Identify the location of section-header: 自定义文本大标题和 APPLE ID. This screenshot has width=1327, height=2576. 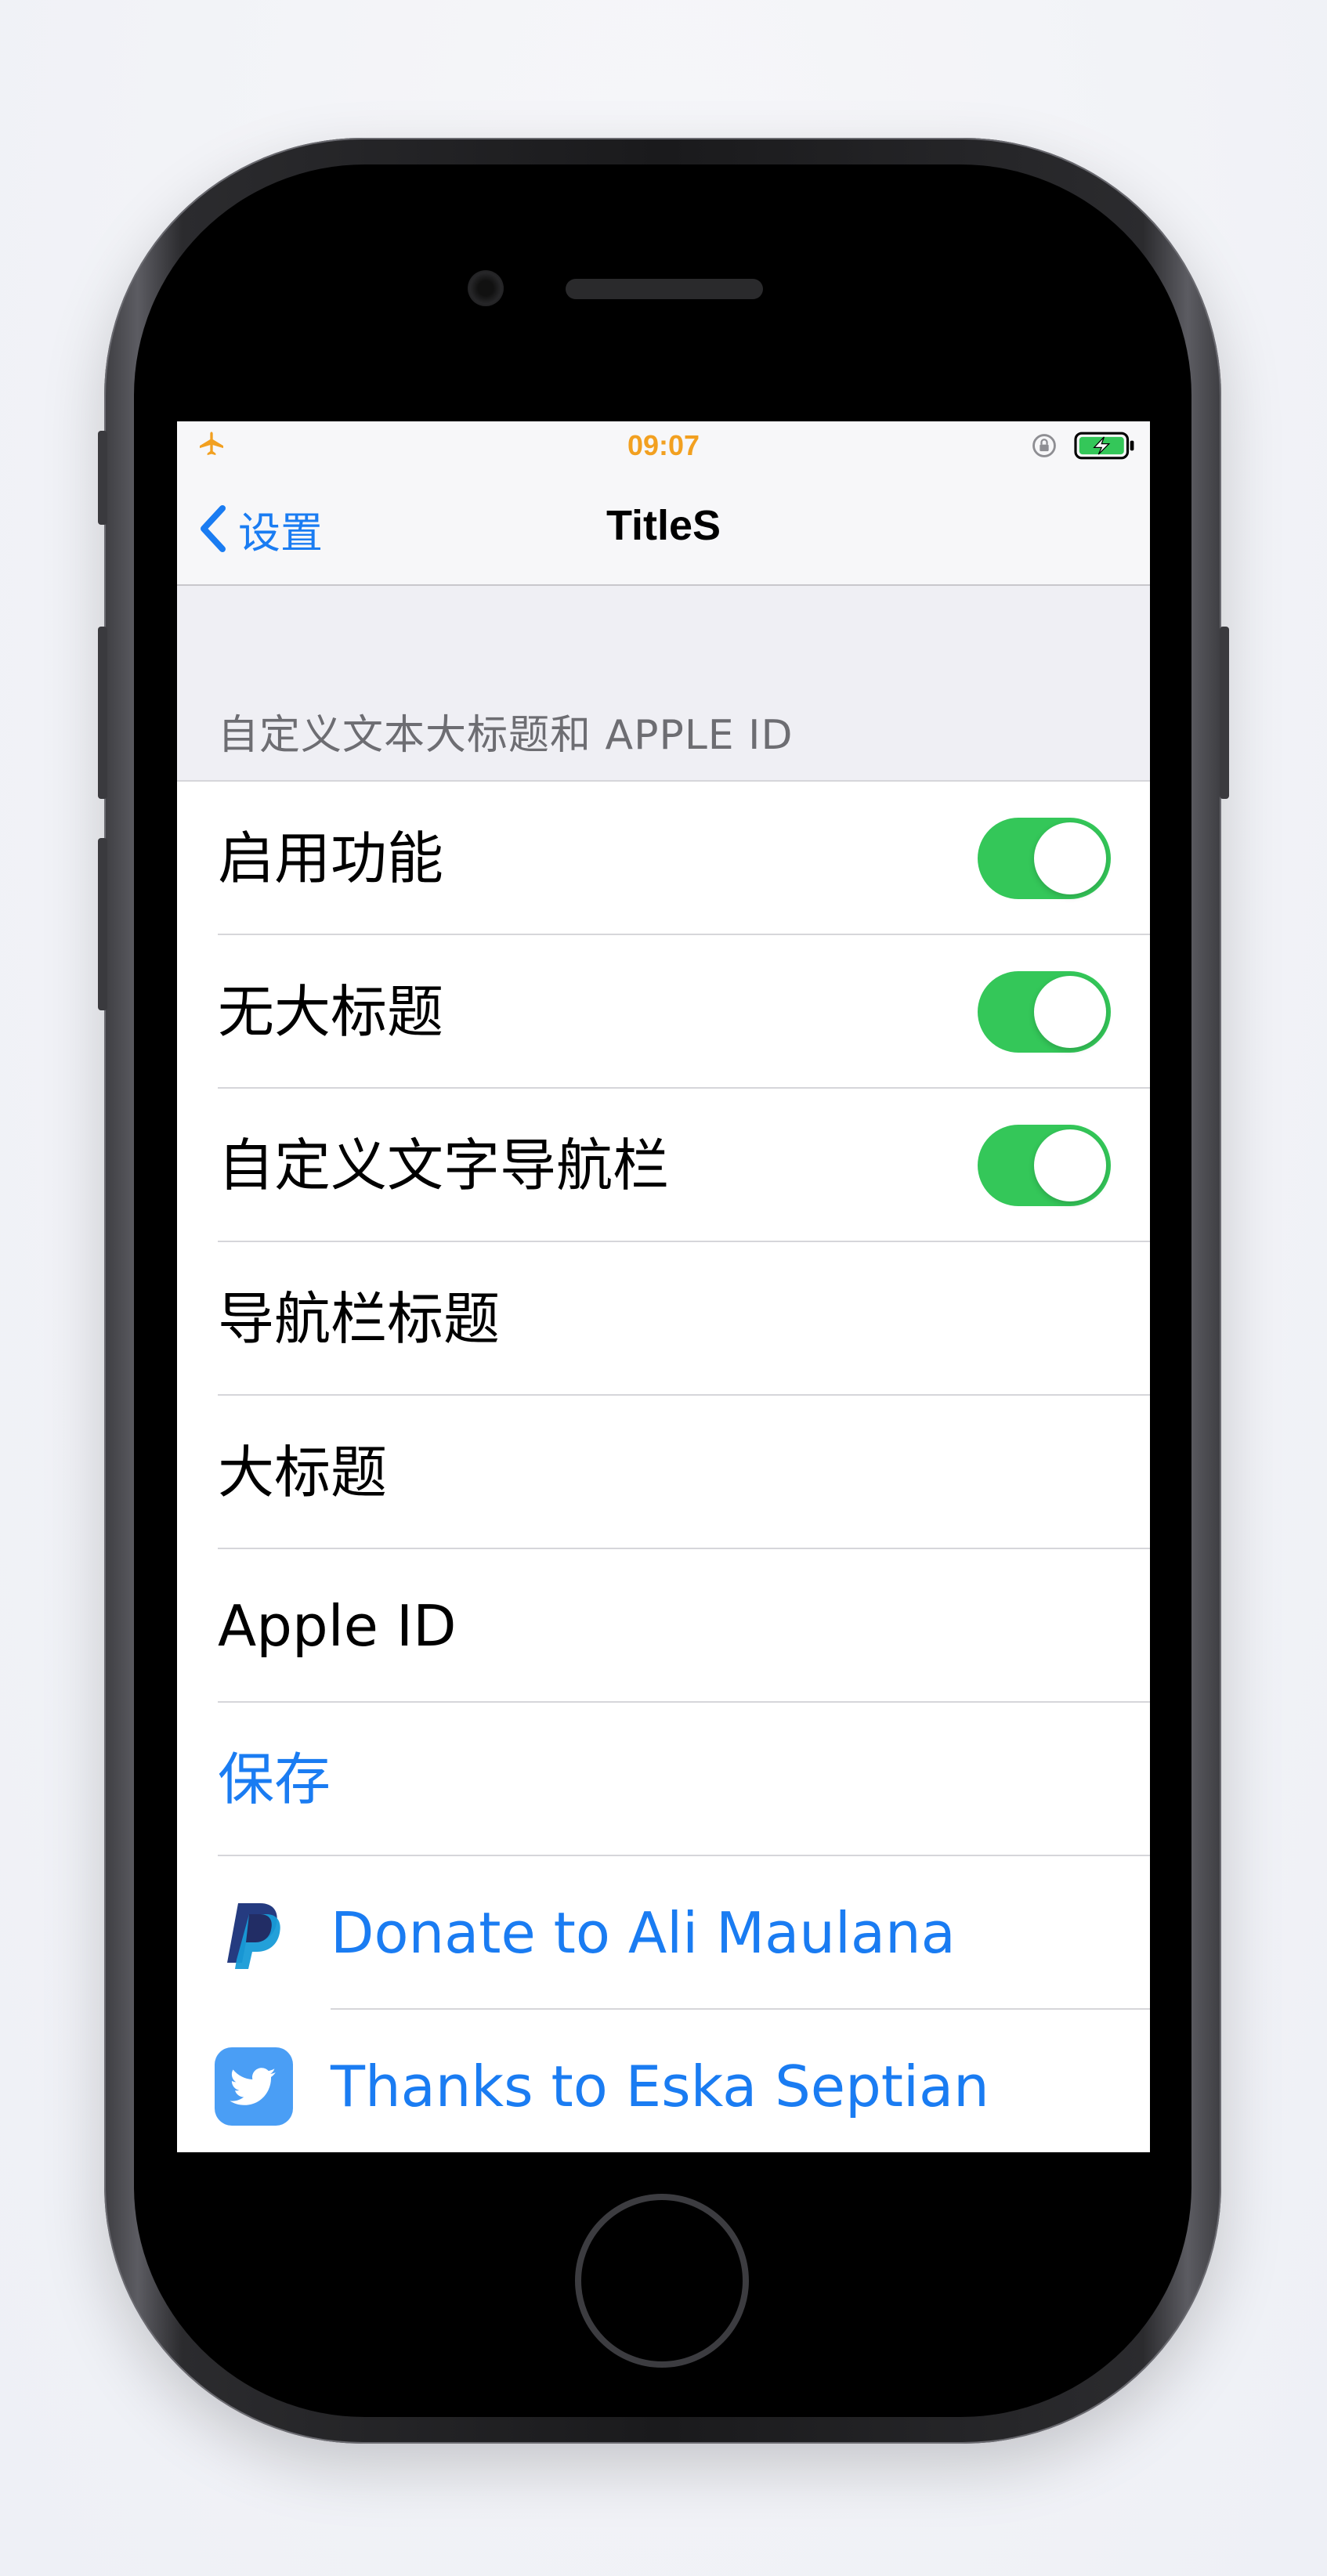
(506, 735).